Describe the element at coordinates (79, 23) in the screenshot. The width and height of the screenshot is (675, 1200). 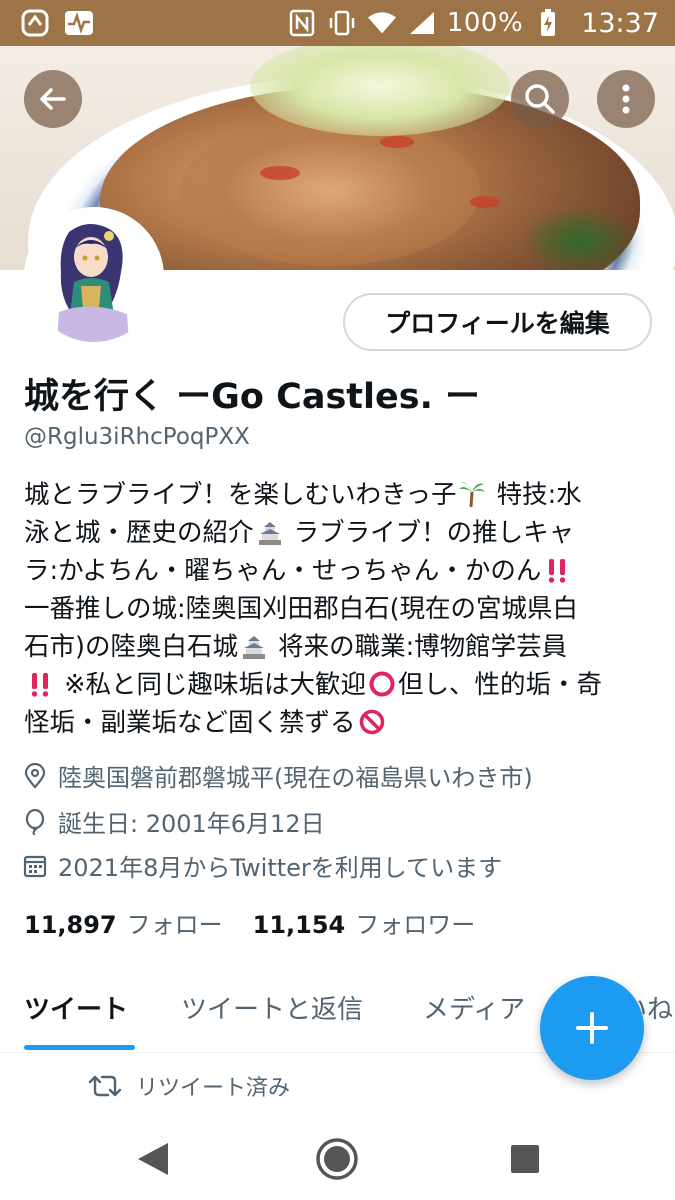
I see `activity-monitor-icon` at that location.